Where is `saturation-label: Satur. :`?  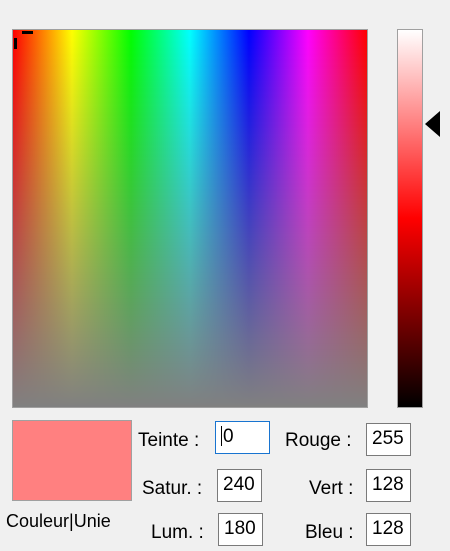
saturation-label: Satur. : is located at coordinates (172, 488).